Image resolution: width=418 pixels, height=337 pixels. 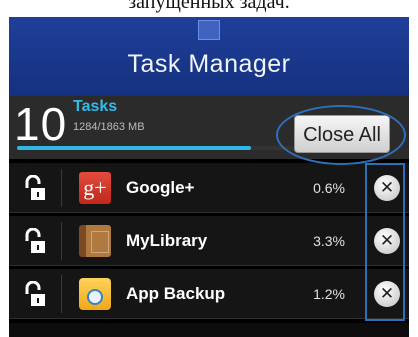 I want to click on app-usage: 0.6%, so click(x=329, y=188).